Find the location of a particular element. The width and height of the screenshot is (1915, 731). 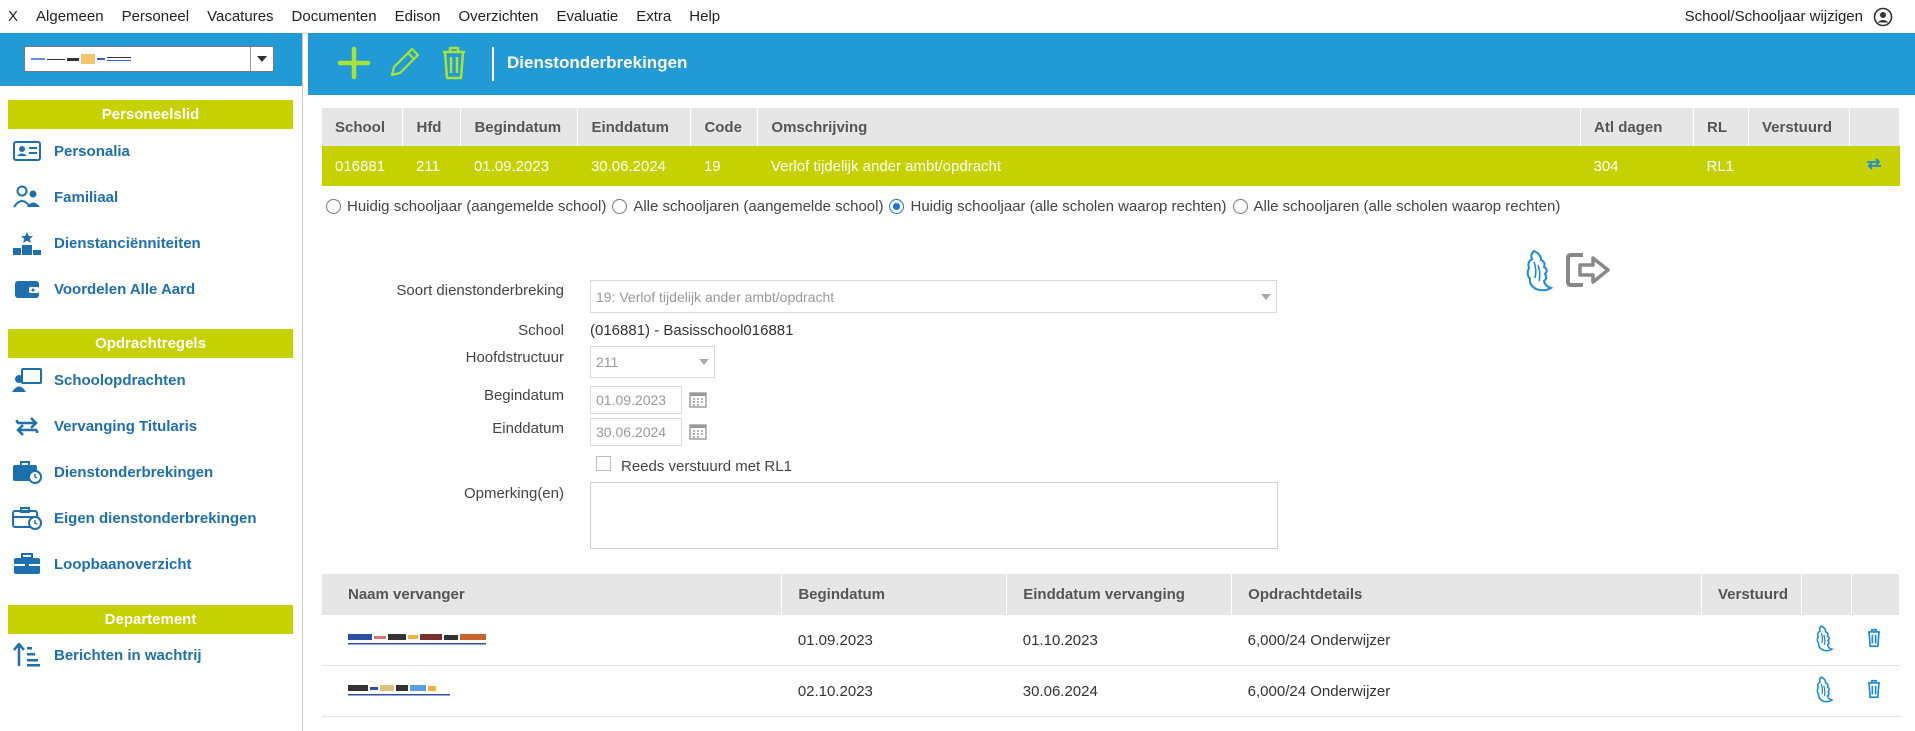

sidebar-item-familiaal: Familiaal is located at coordinates (65, 197).